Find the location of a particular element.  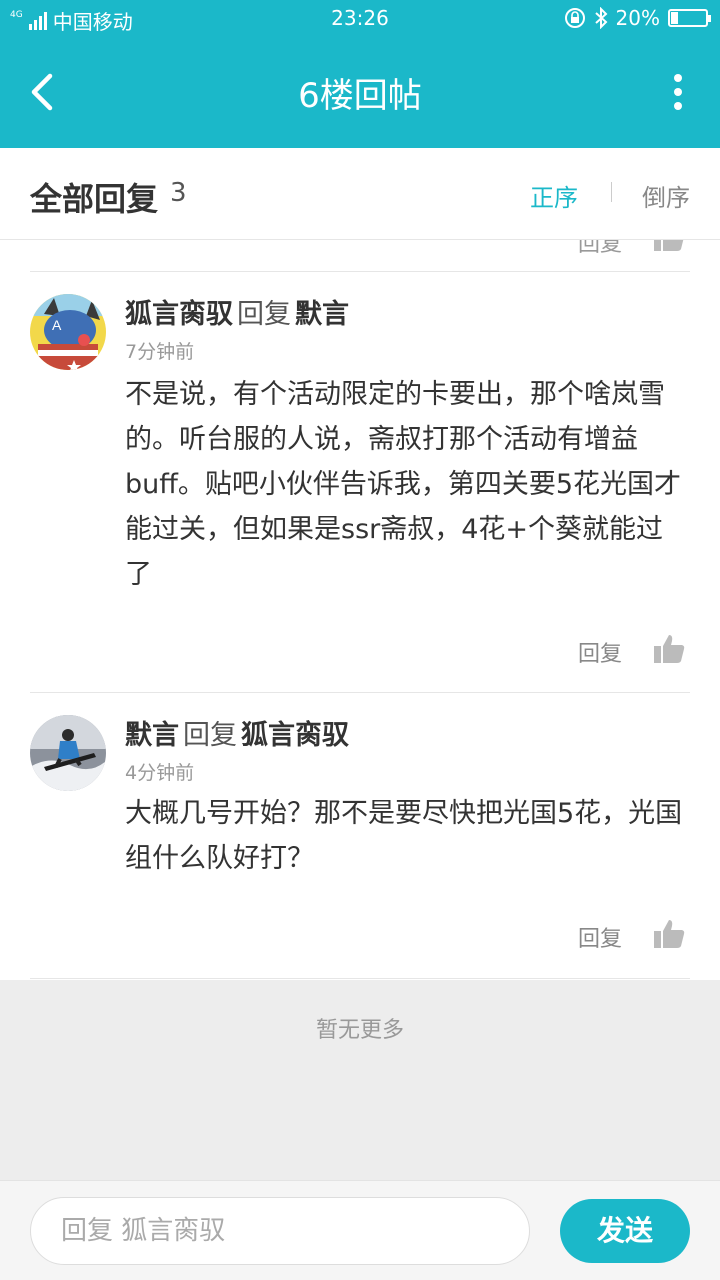

more-vertical-icon is located at coordinates (678, 92).